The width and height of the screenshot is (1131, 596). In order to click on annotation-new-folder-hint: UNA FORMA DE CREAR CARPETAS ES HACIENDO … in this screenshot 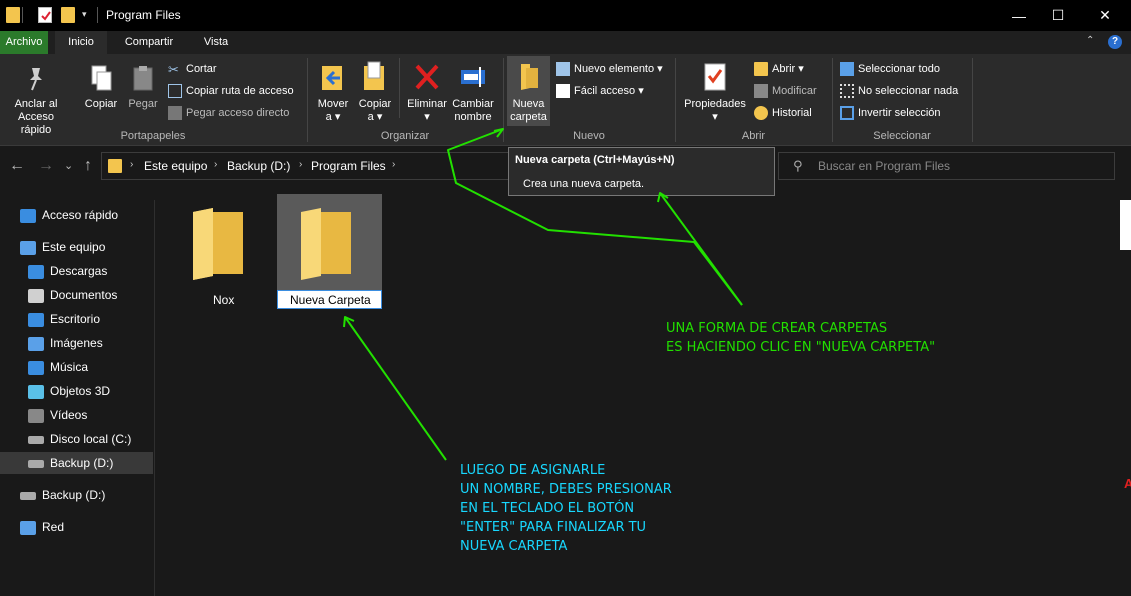, I will do `click(801, 338)`.